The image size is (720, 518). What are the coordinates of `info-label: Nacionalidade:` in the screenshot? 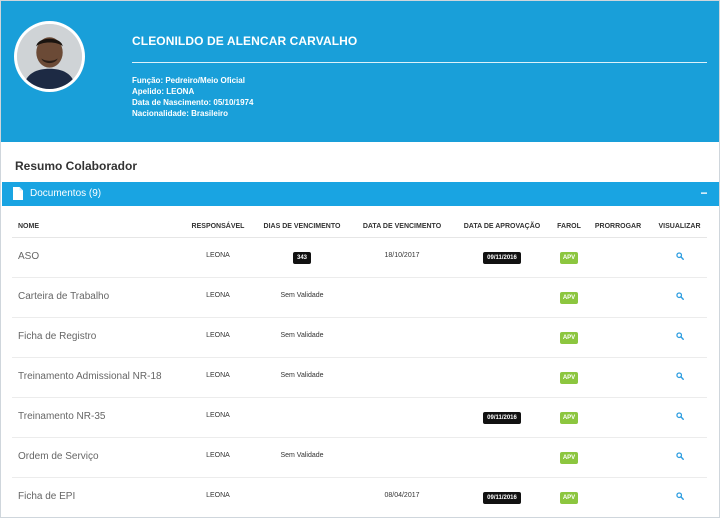 It's located at (160, 113).